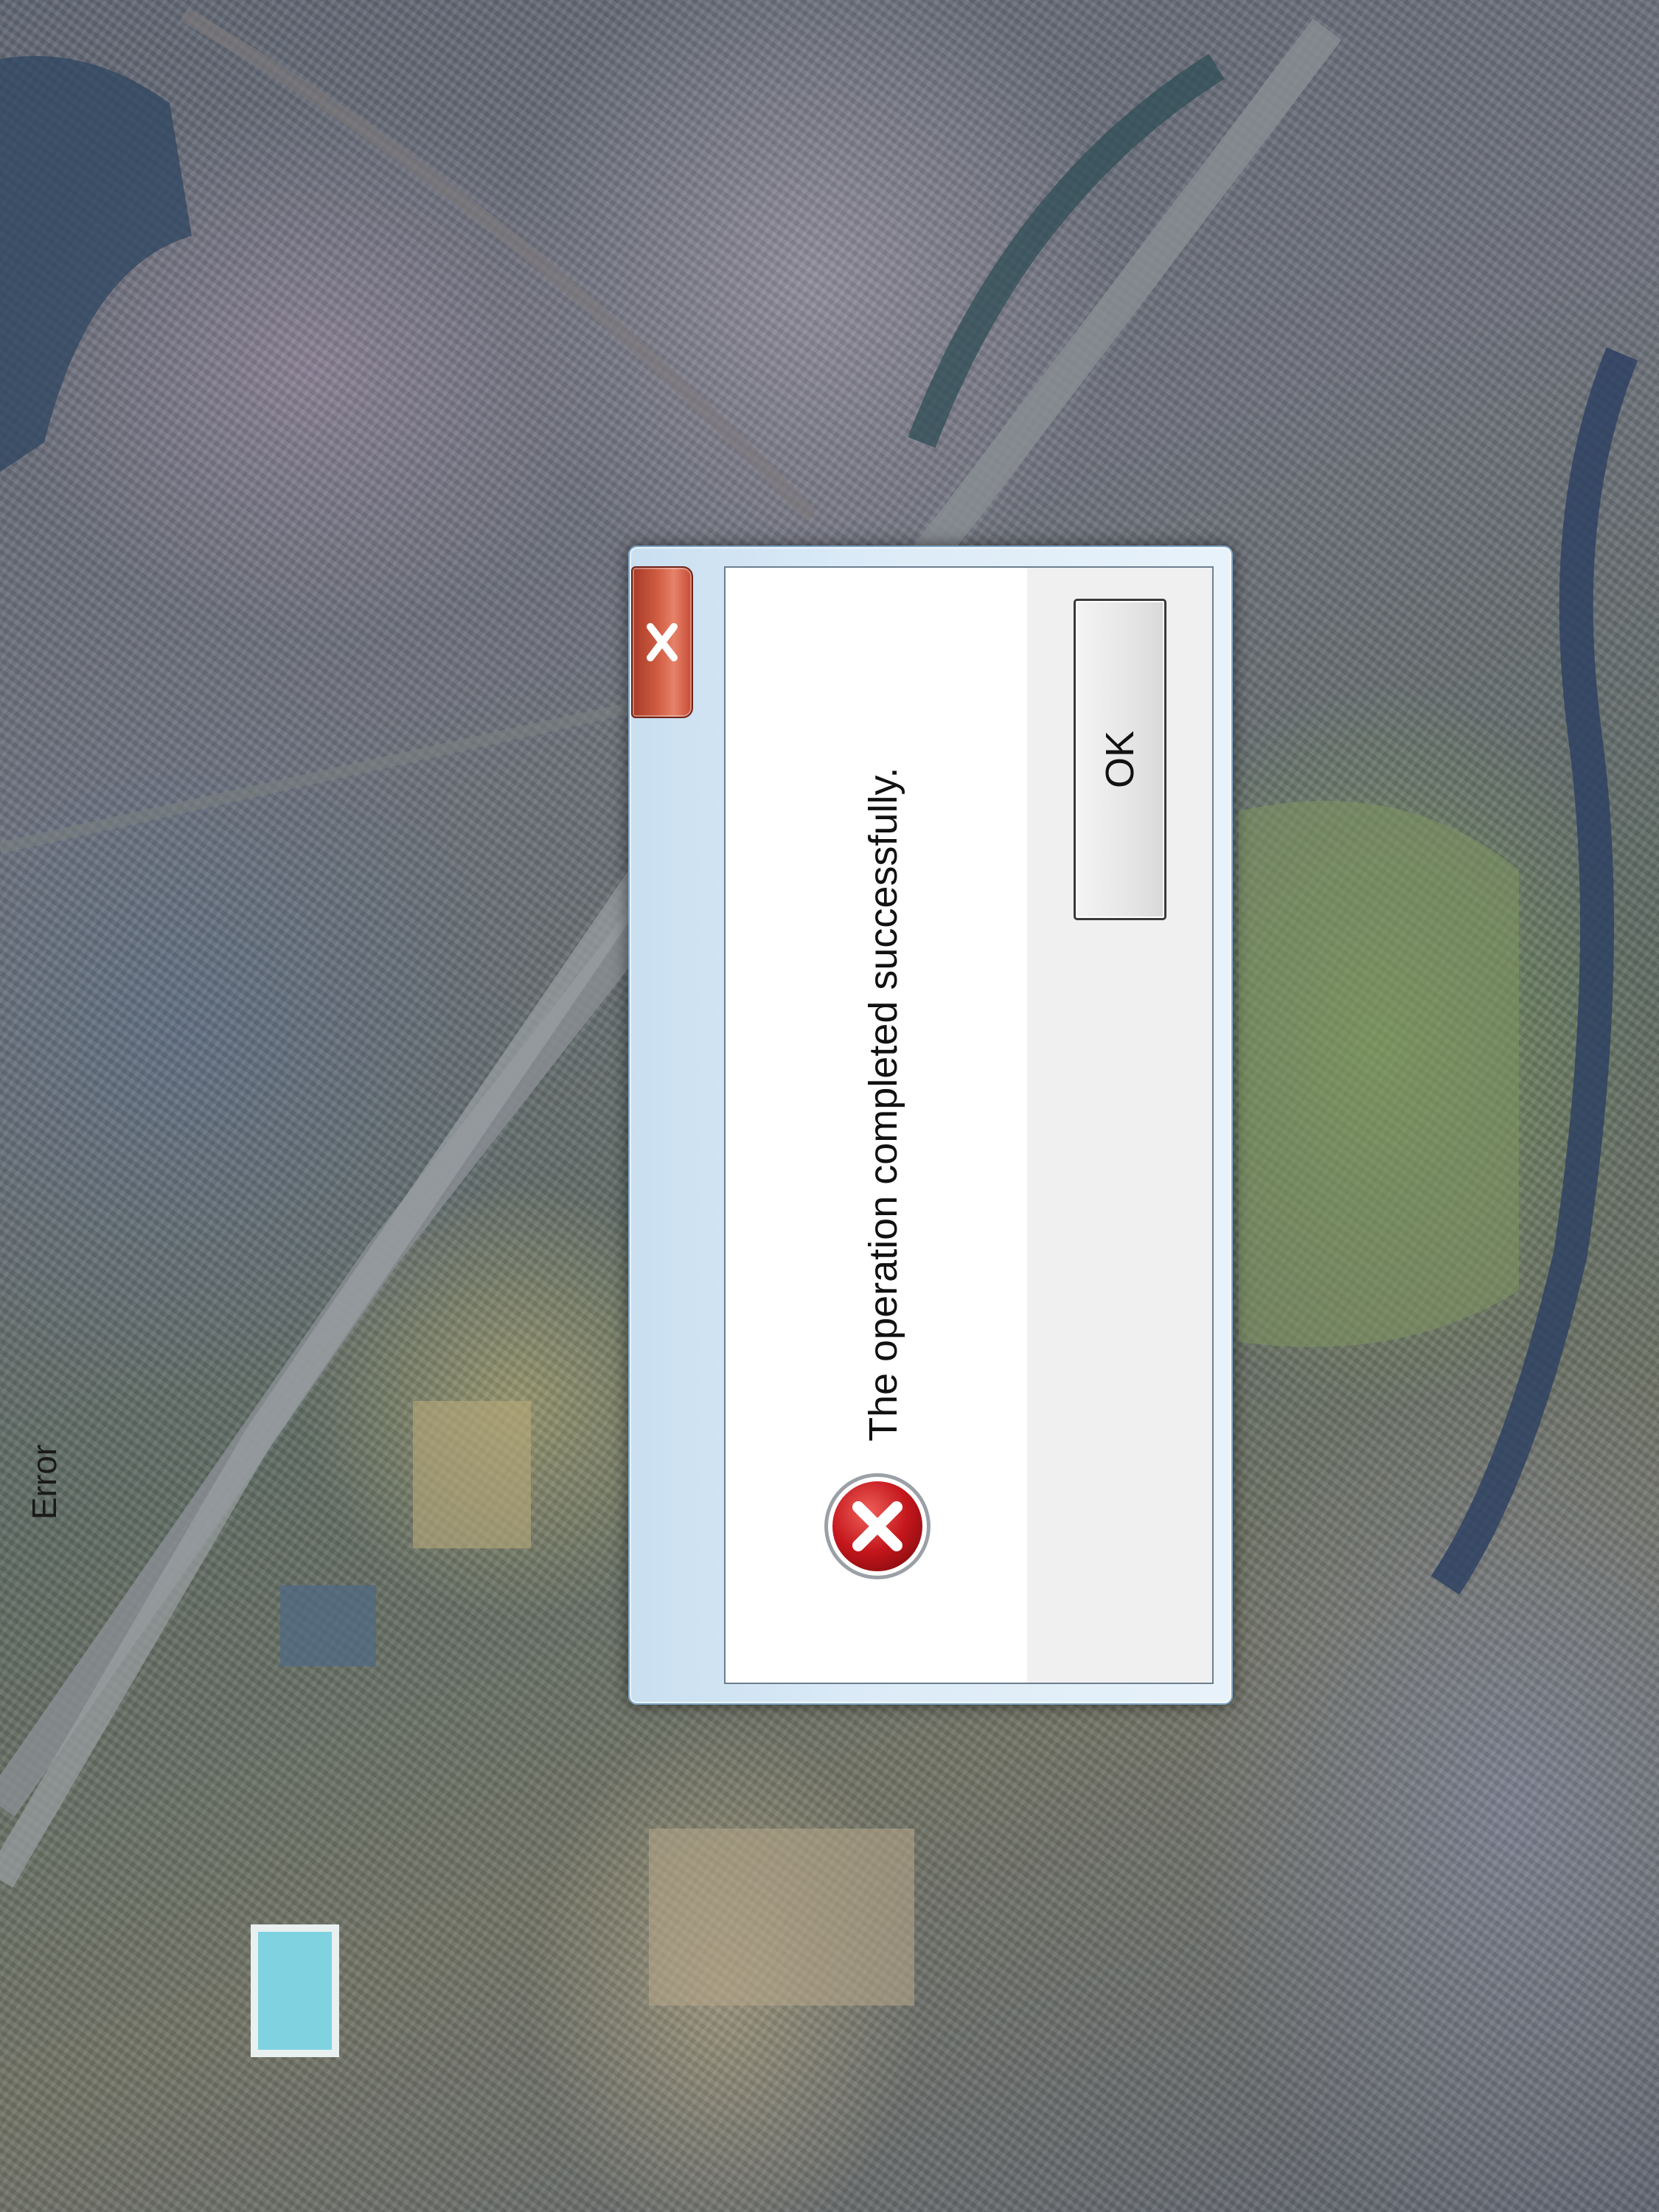 The height and width of the screenshot is (2212, 1659). I want to click on map-pool, so click(295, 1990).